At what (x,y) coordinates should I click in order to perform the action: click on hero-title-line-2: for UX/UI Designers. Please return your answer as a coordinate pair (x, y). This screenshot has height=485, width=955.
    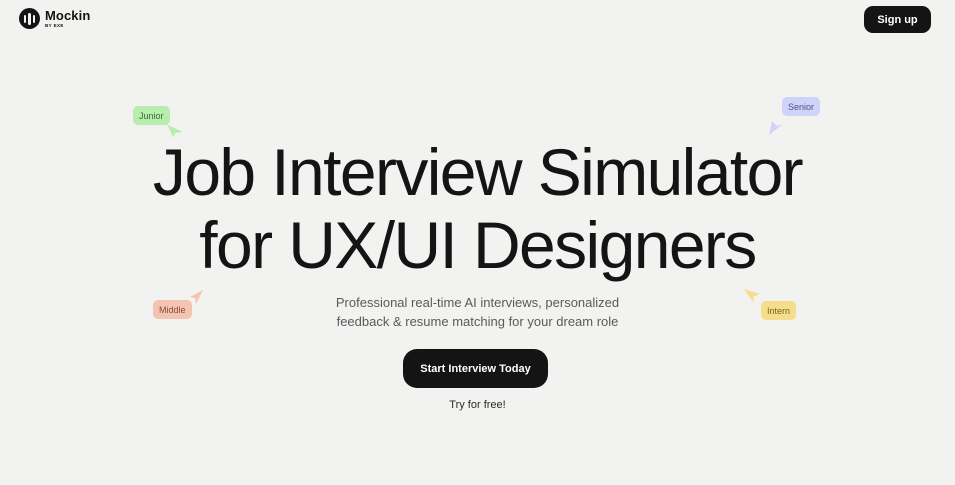
    Looking at the image, I should click on (478, 245).